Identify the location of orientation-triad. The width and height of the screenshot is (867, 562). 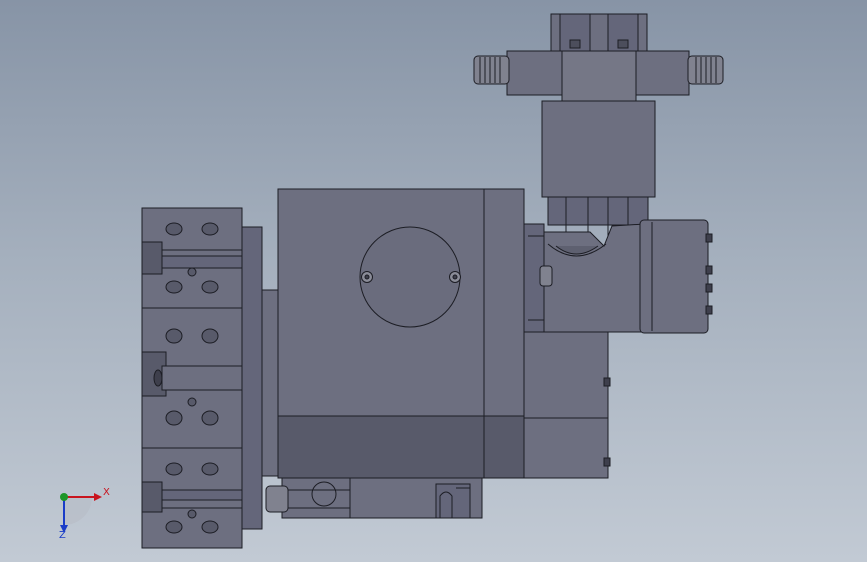
(81, 513).